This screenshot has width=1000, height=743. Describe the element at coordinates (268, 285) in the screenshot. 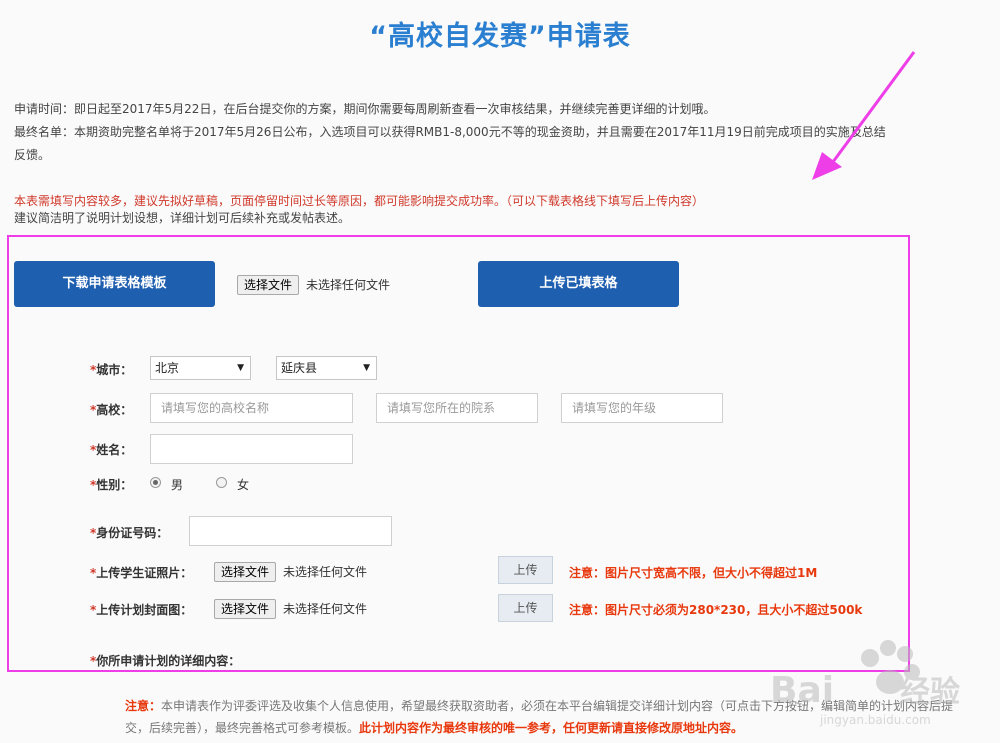

I see `choose-file-button: 选择文件` at that location.